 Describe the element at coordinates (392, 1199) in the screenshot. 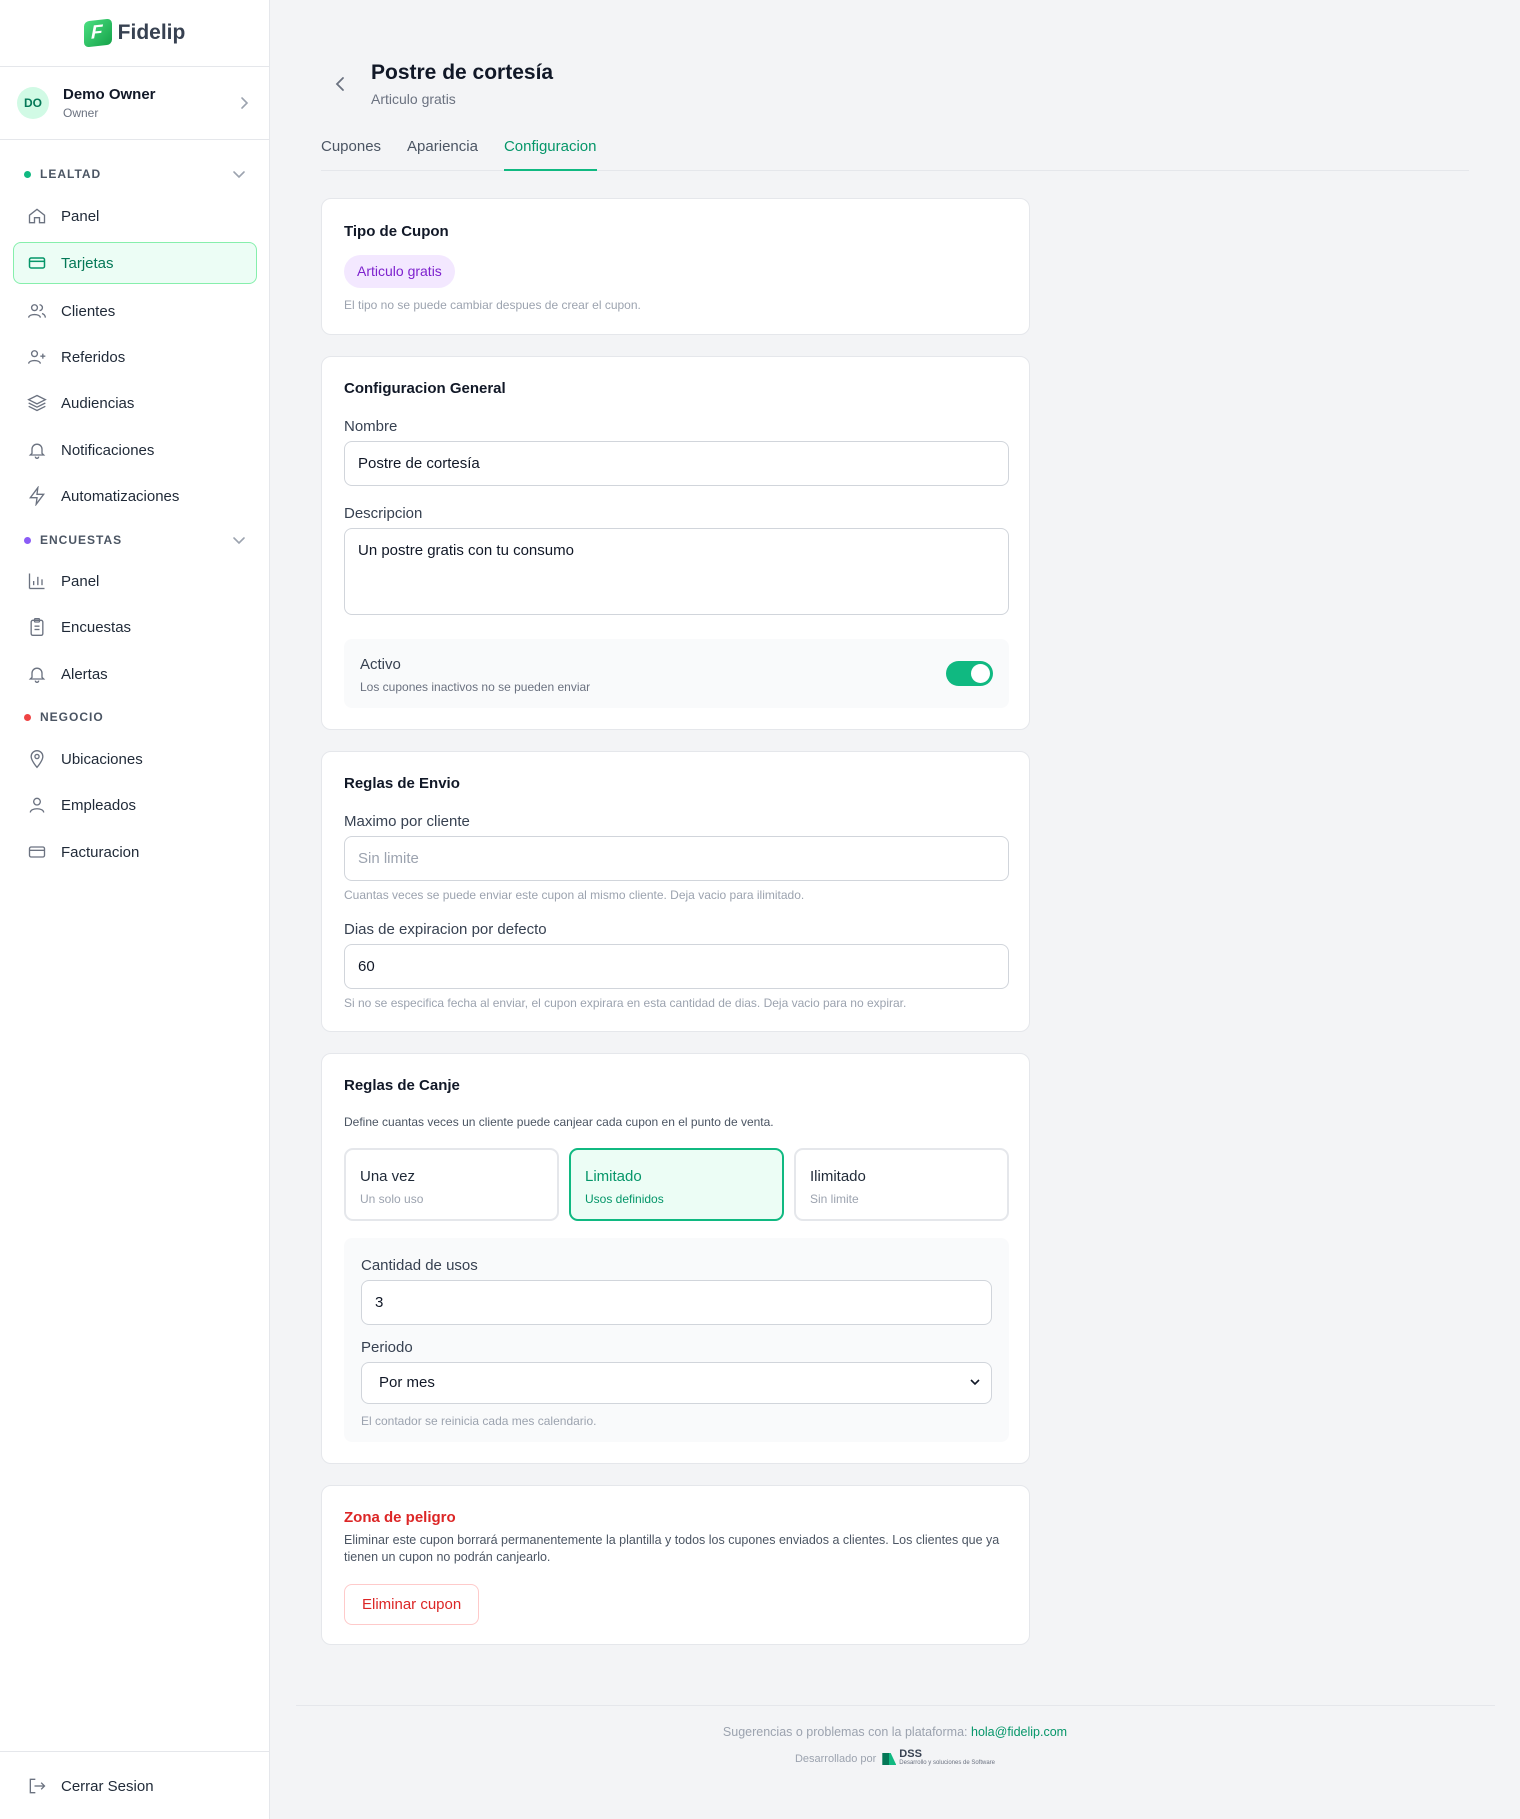

I see `option-sub: Un solo uso` at that location.